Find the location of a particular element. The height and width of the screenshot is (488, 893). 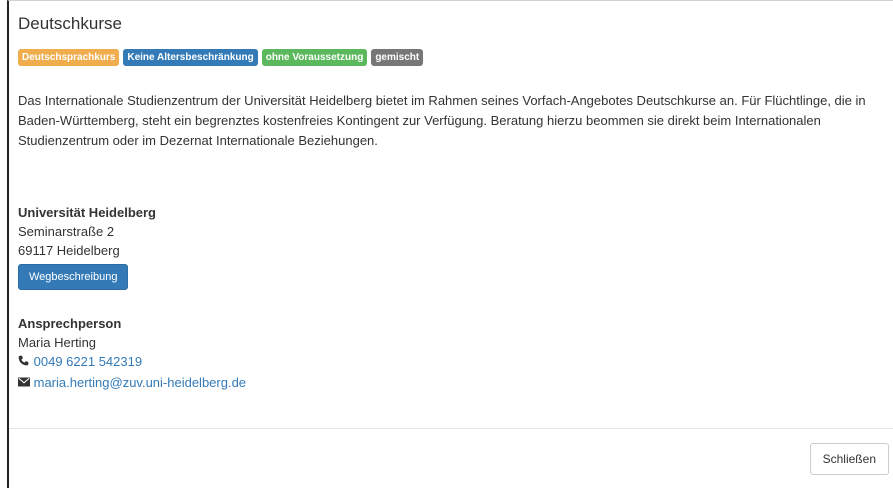

phone-icon is located at coordinates (24, 363).